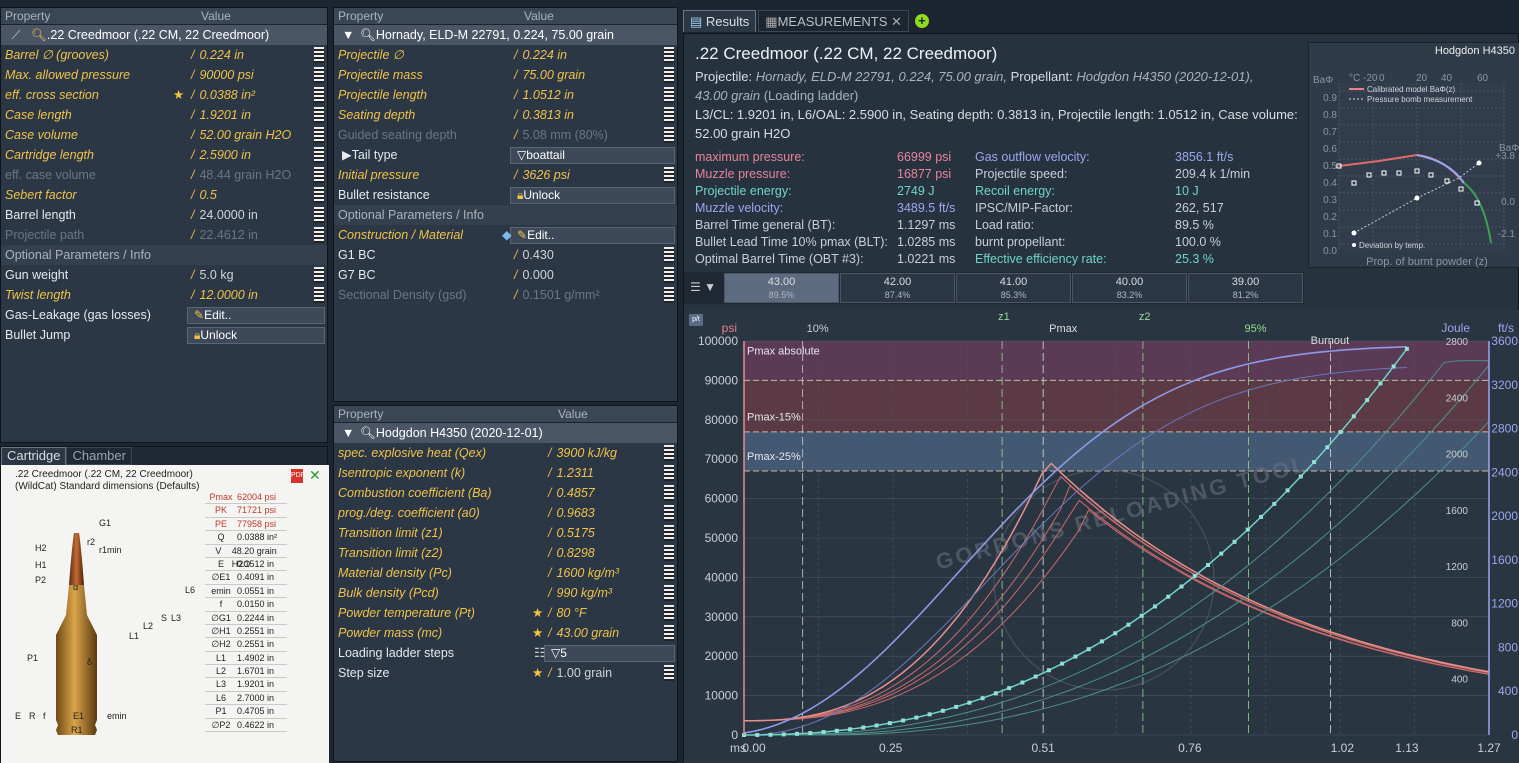  I want to click on ladder-menu-icon: ☰ ▼, so click(703, 287).